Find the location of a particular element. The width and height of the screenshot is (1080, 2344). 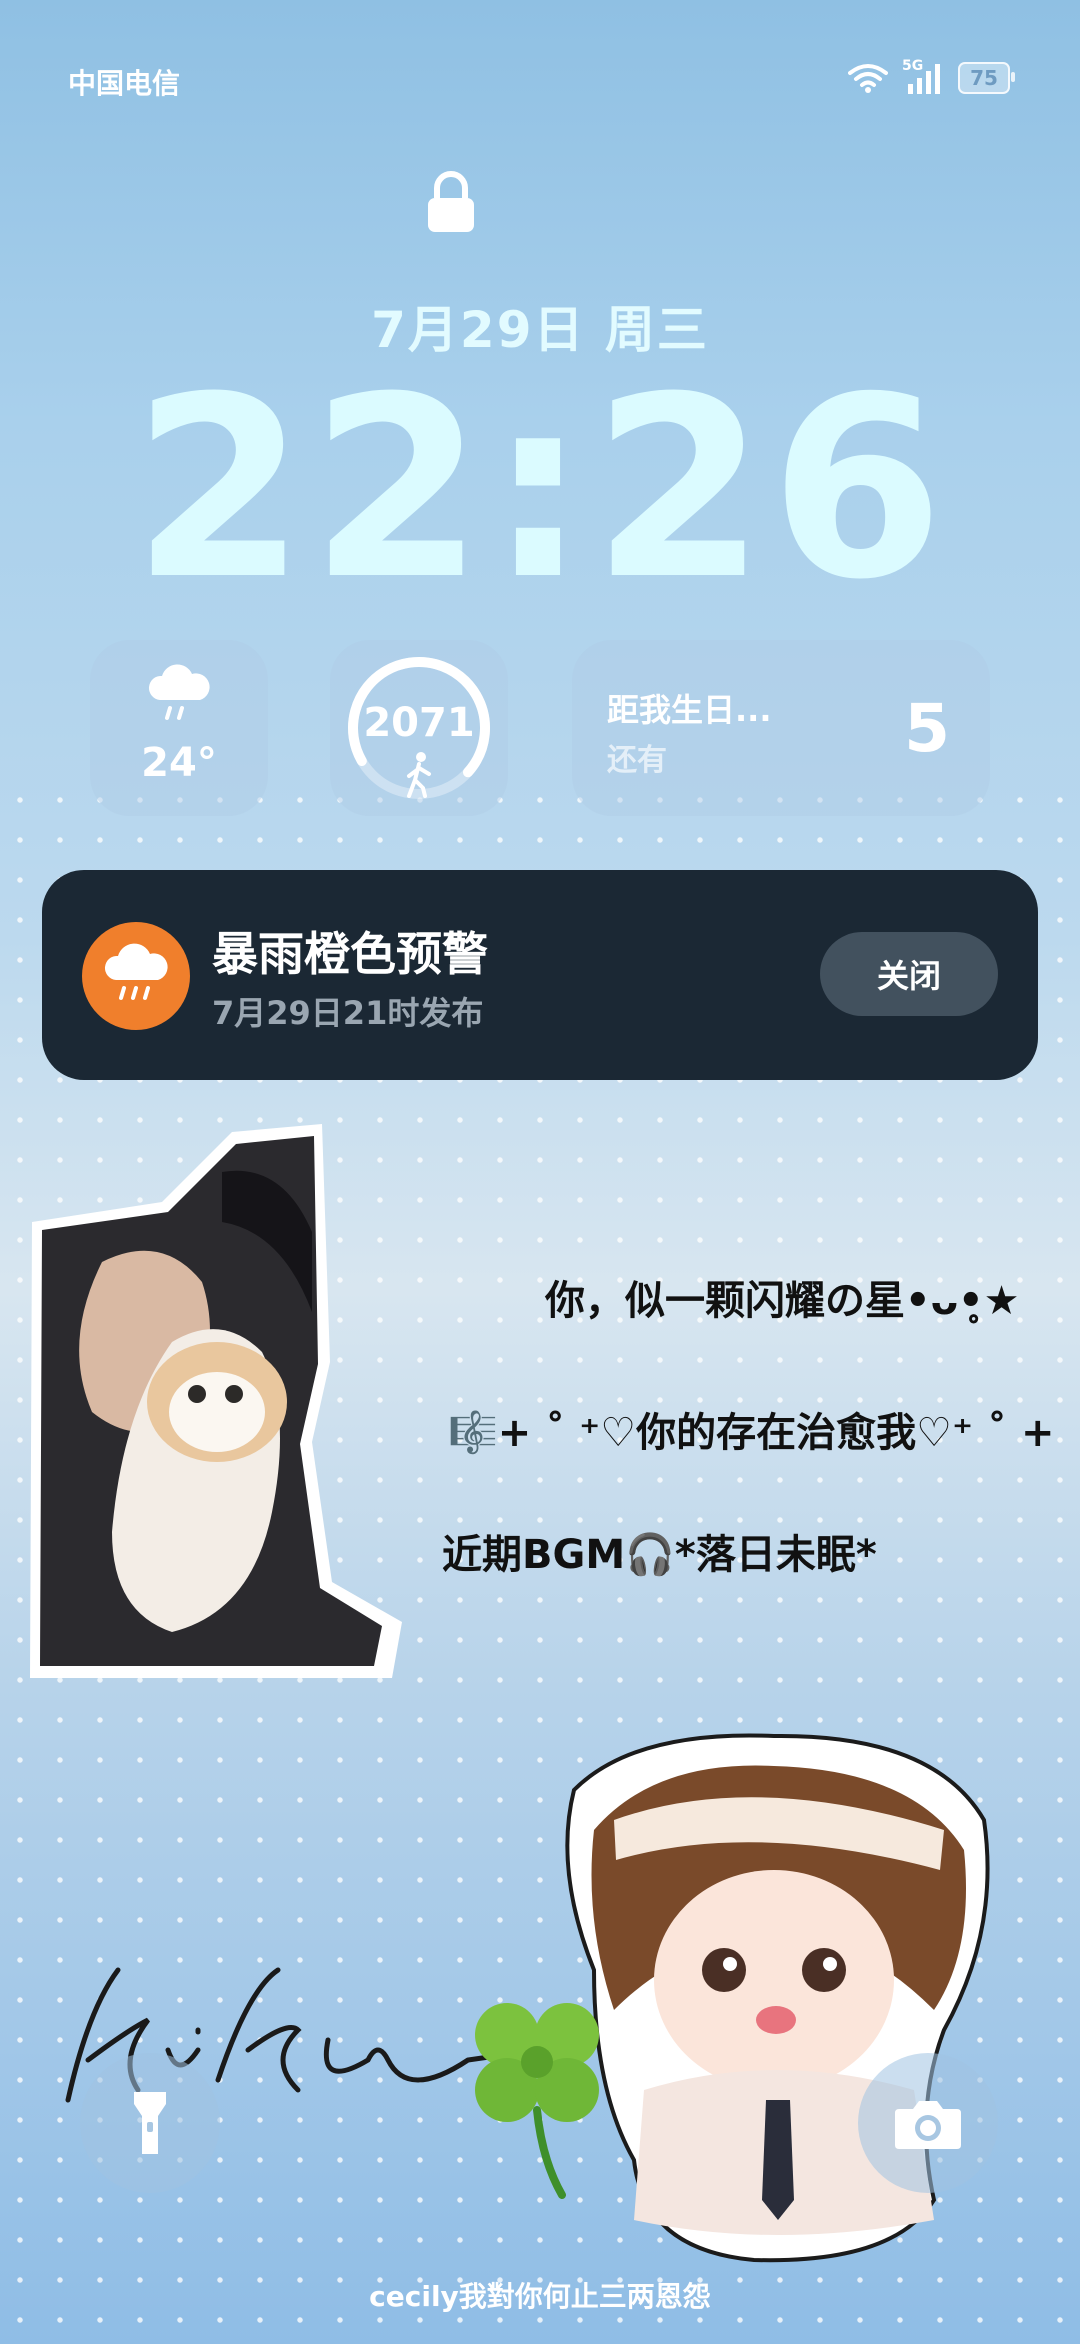

flashlight-button is located at coordinates (150, 2123).